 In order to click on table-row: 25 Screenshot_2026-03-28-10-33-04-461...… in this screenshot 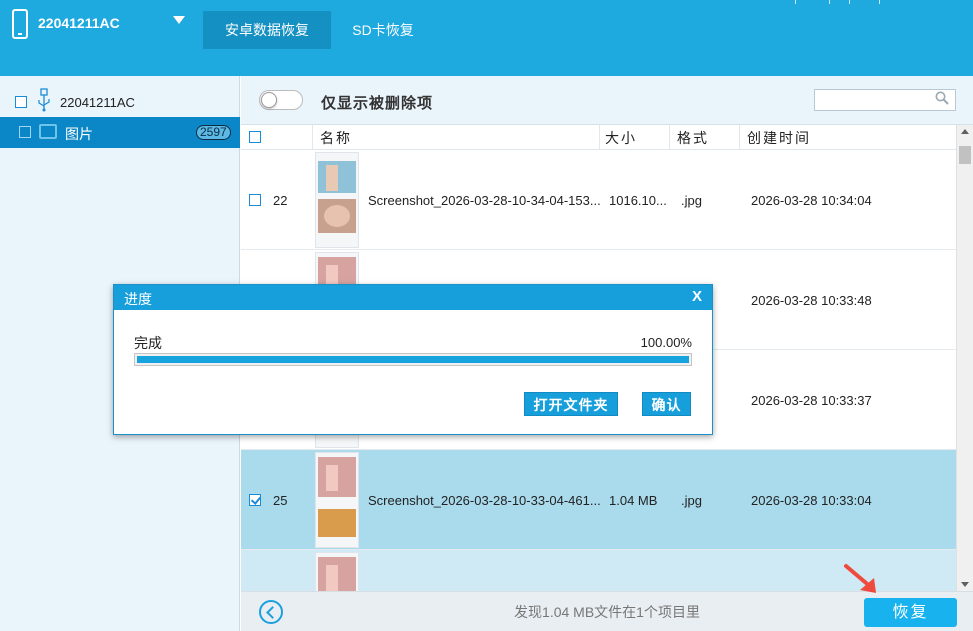, I will do `click(598, 500)`.